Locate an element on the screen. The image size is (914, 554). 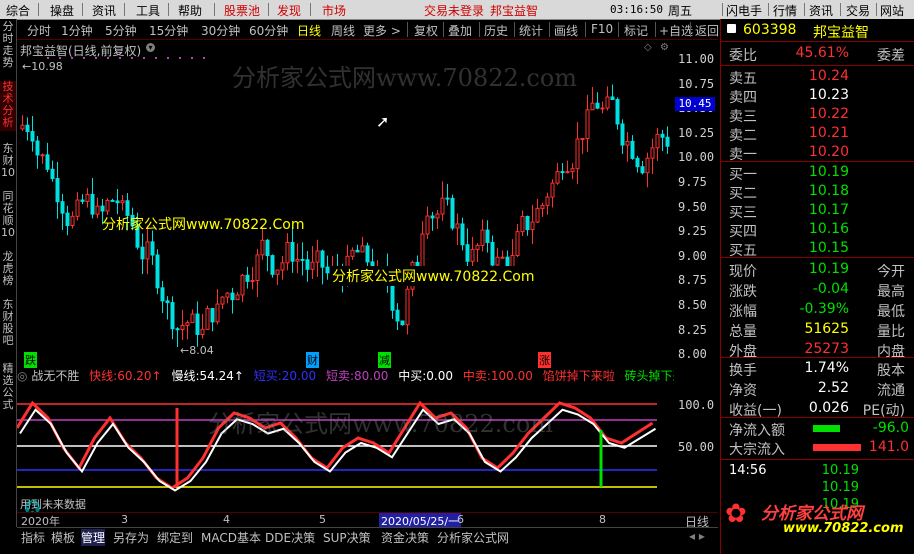
price-tick: 9.00 is located at coordinates (692, 255).